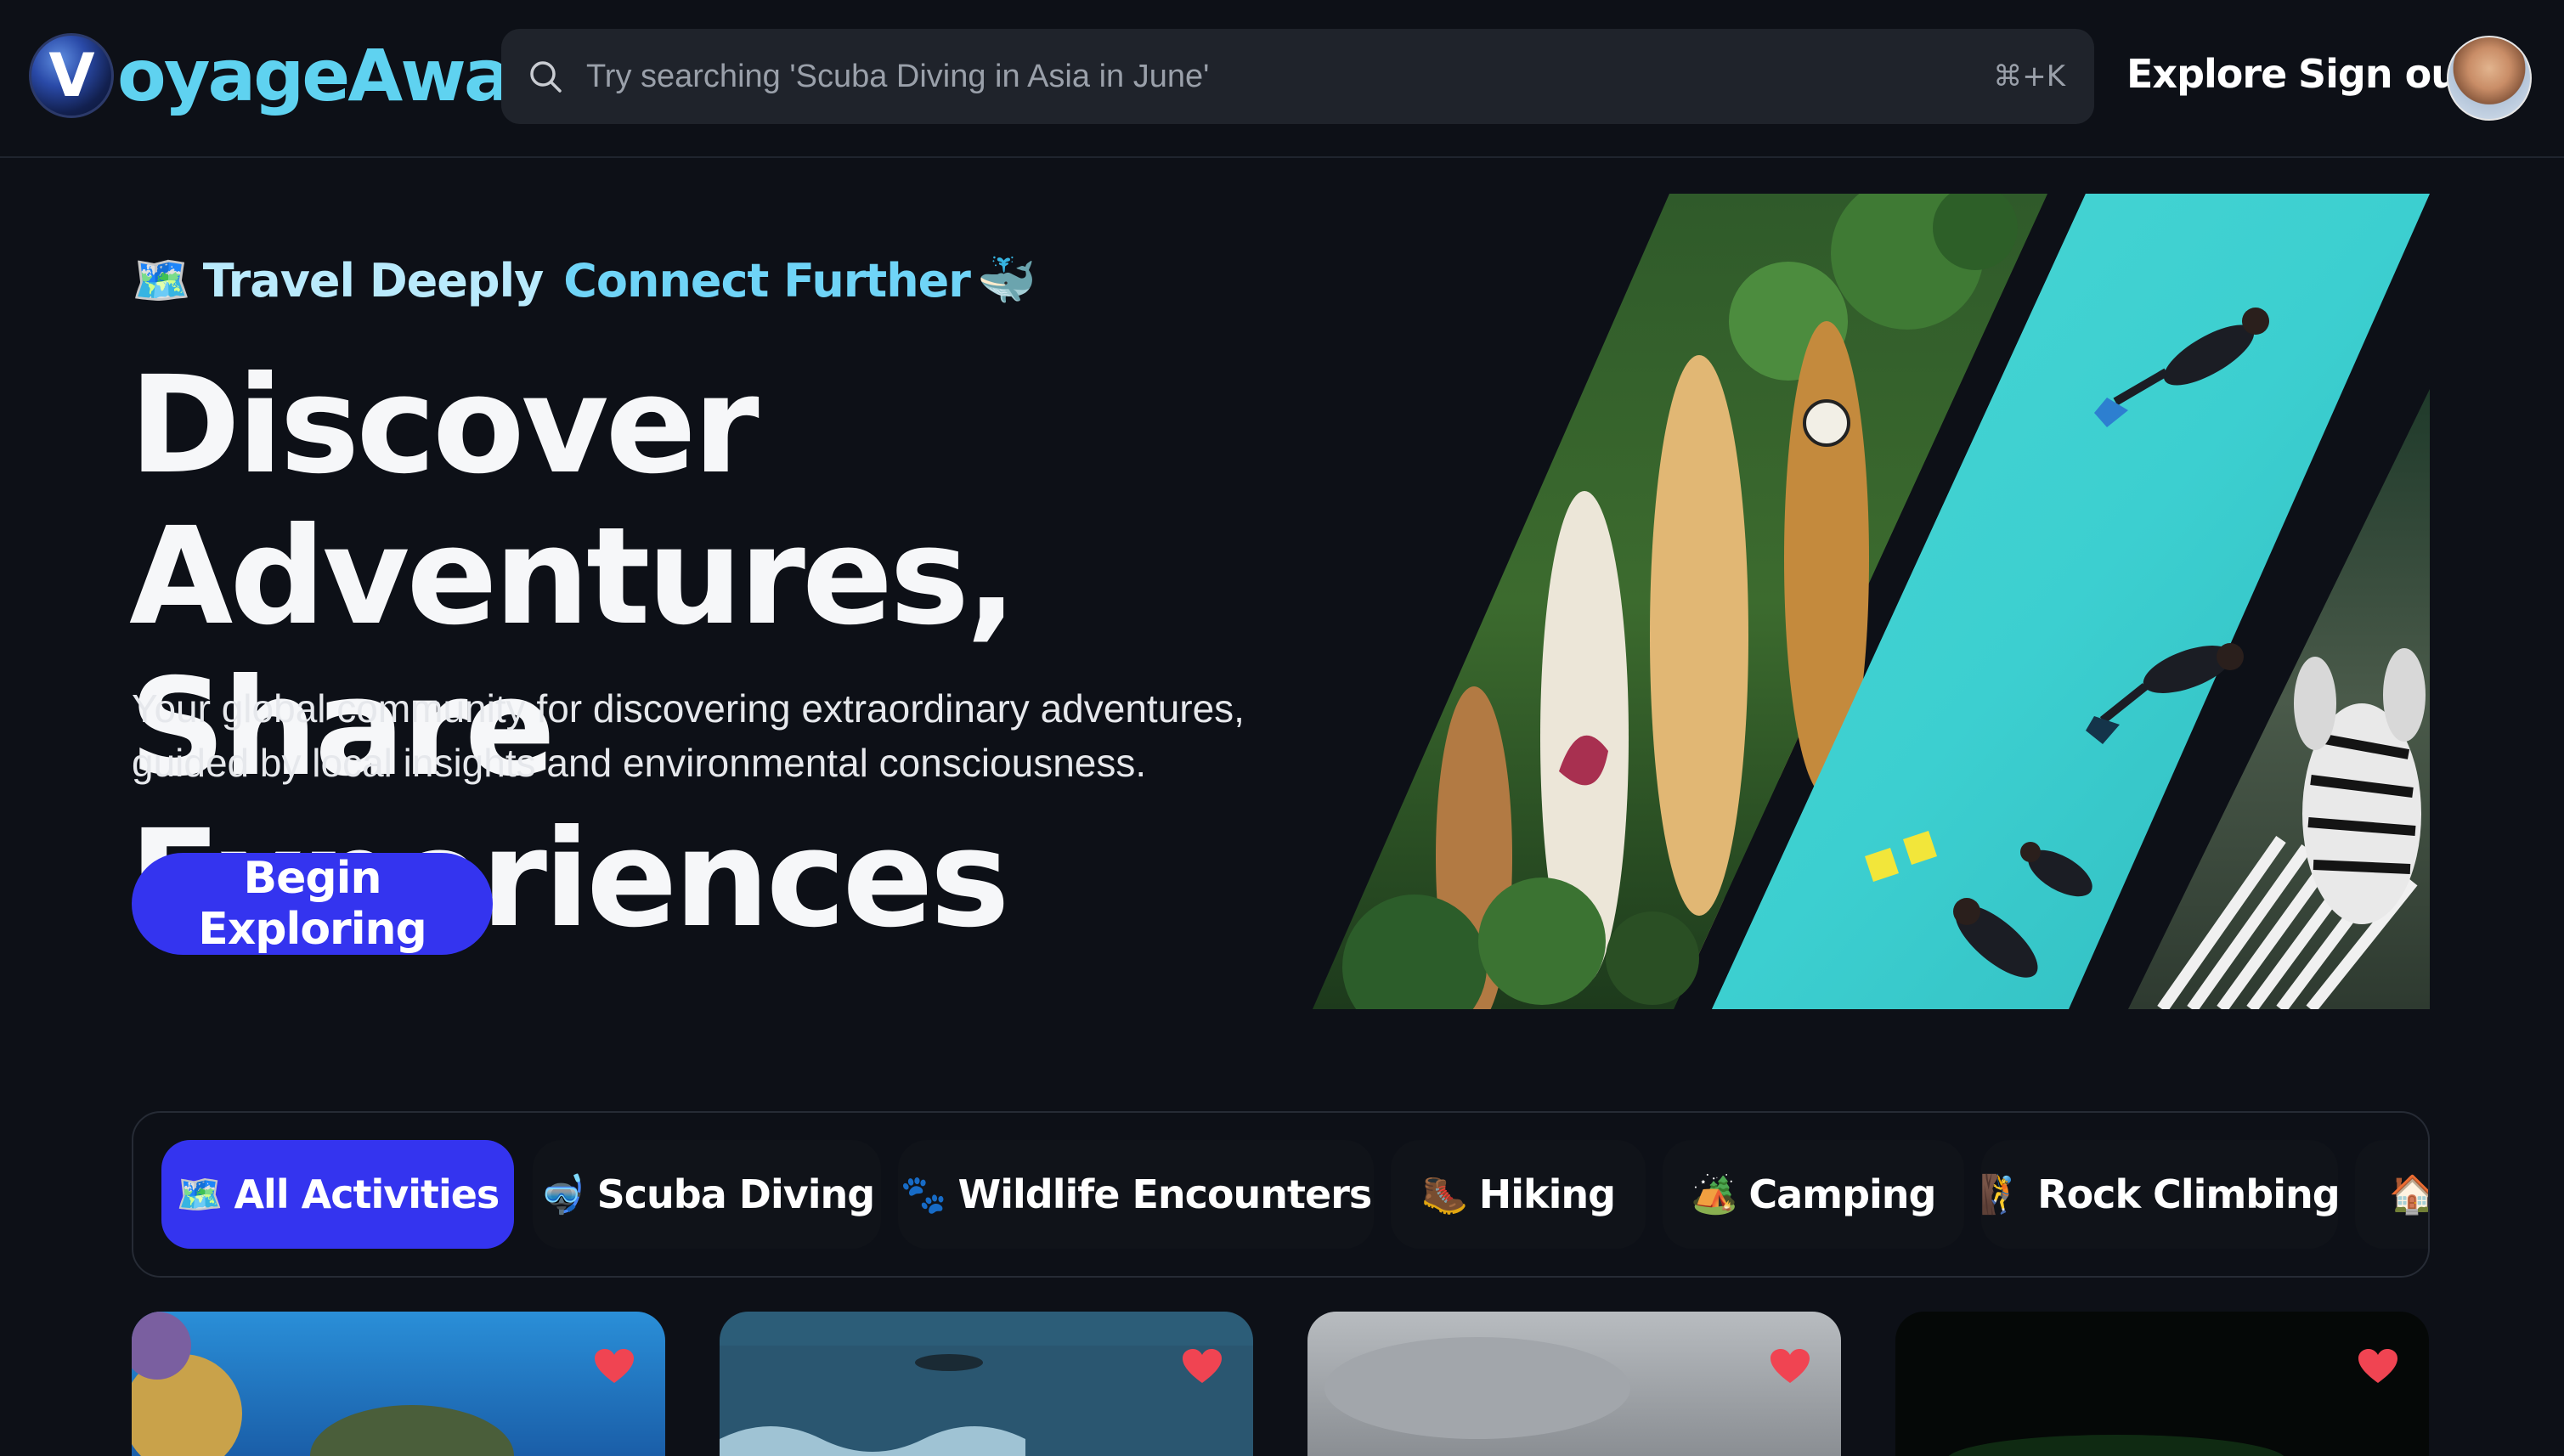  I want to click on tagline-travel-deeply: Travel Deeply, so click(373, 280).